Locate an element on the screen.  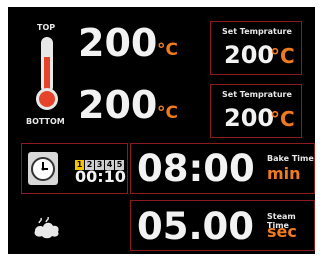
set-bottom-temperature-box: Set Temprature 200 °C is located at coordinates (256, 111).